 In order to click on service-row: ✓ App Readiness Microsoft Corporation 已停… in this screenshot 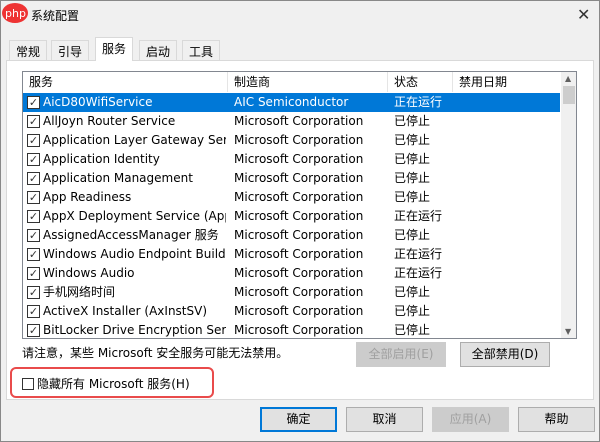, I will do `click(291, 197)`.